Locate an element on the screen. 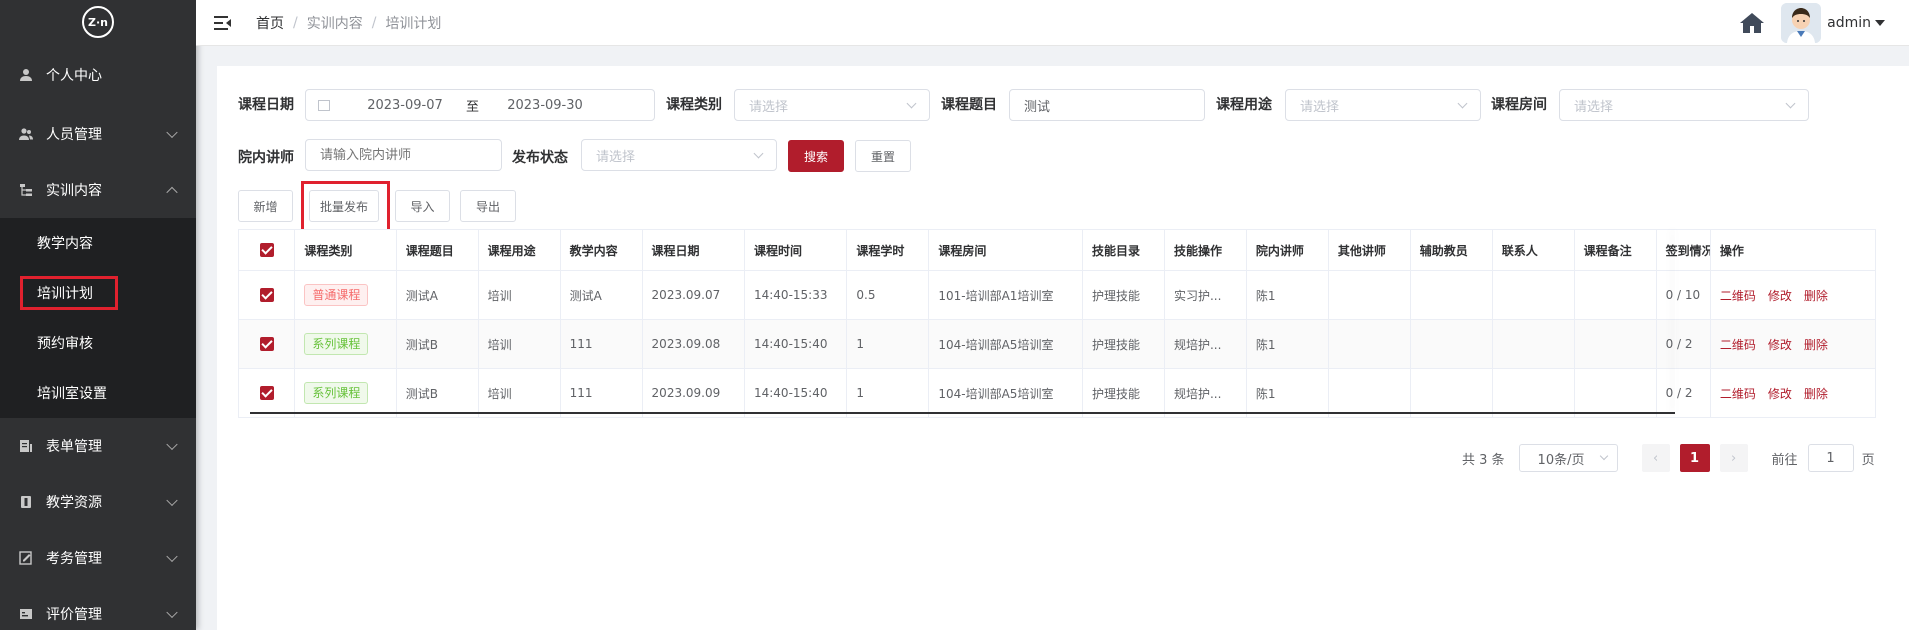  sidebar-item-forms: 表单管理 is located at coordinates (98, 446).